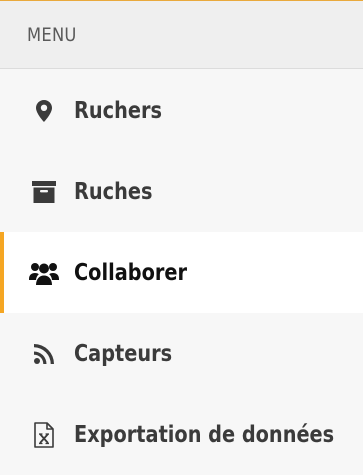 This screenshot has height=475, width=363. What do you see at coordinates (44, 354) in the screenshot?
I see `rss-feed-icon` at bounding box center [44, 354].